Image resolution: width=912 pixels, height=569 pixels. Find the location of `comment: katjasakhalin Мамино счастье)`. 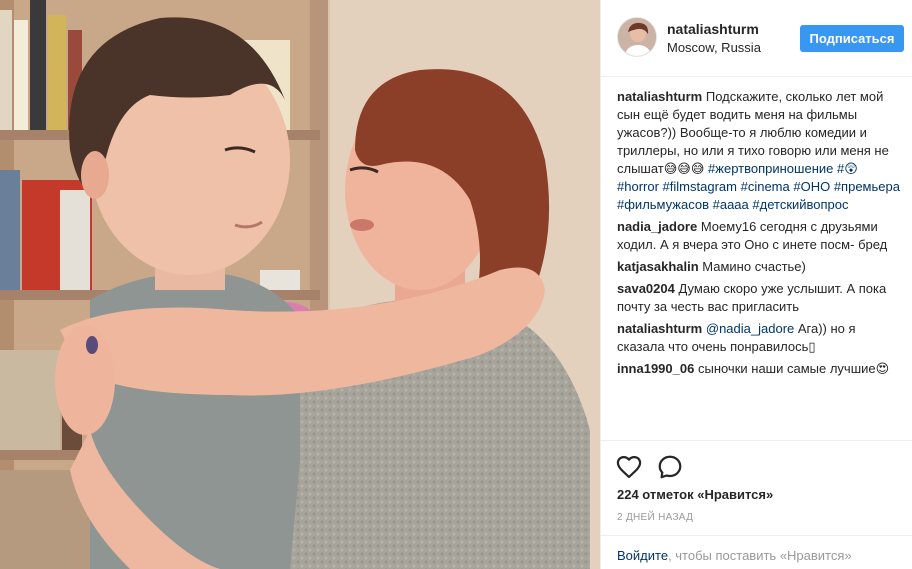

comment: katjasakhalin Мамино счастье) is located at coordinates (759, 267).